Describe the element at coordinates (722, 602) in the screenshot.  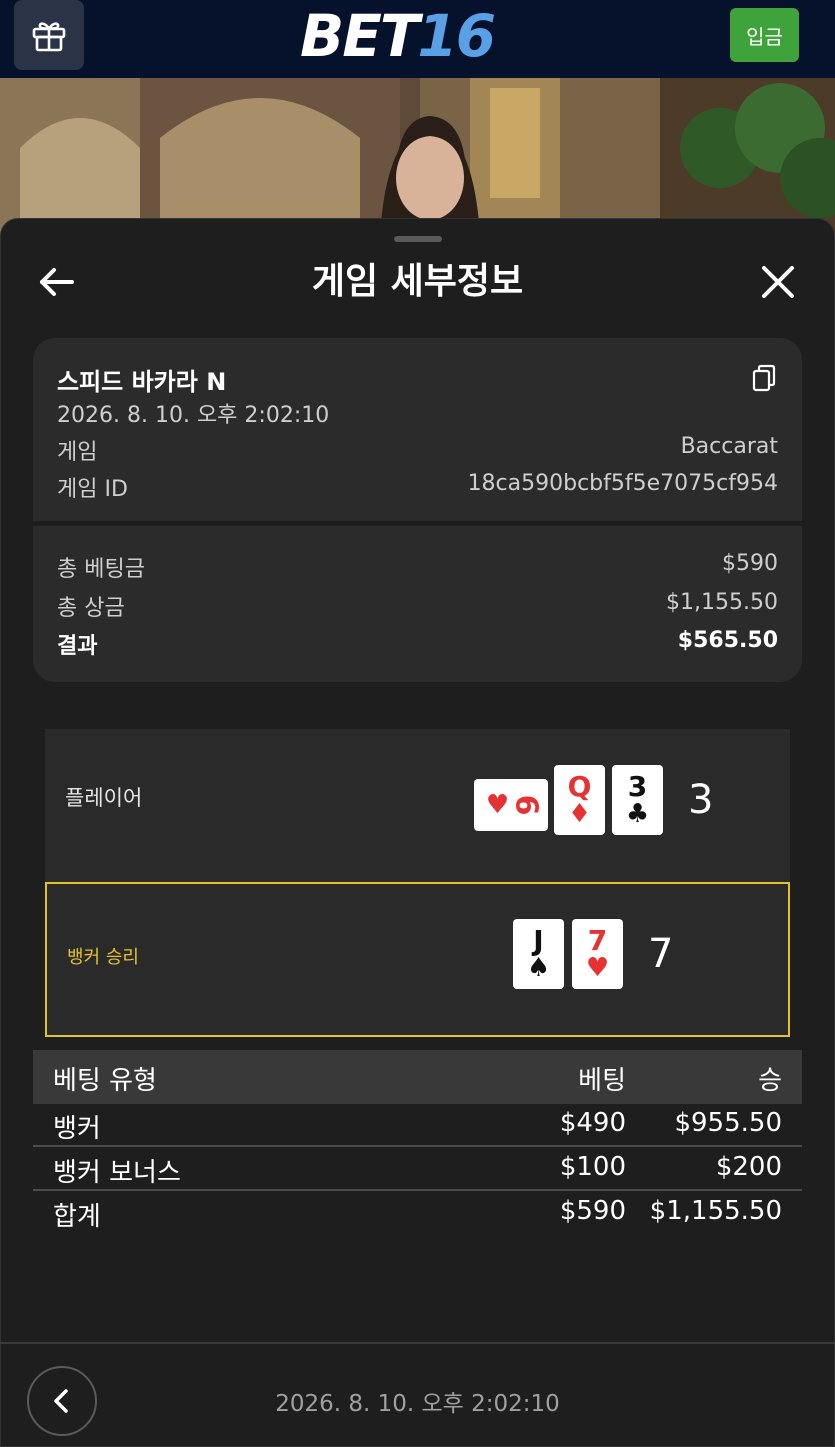
I see `total-win-value: $1,155.50` at that location.